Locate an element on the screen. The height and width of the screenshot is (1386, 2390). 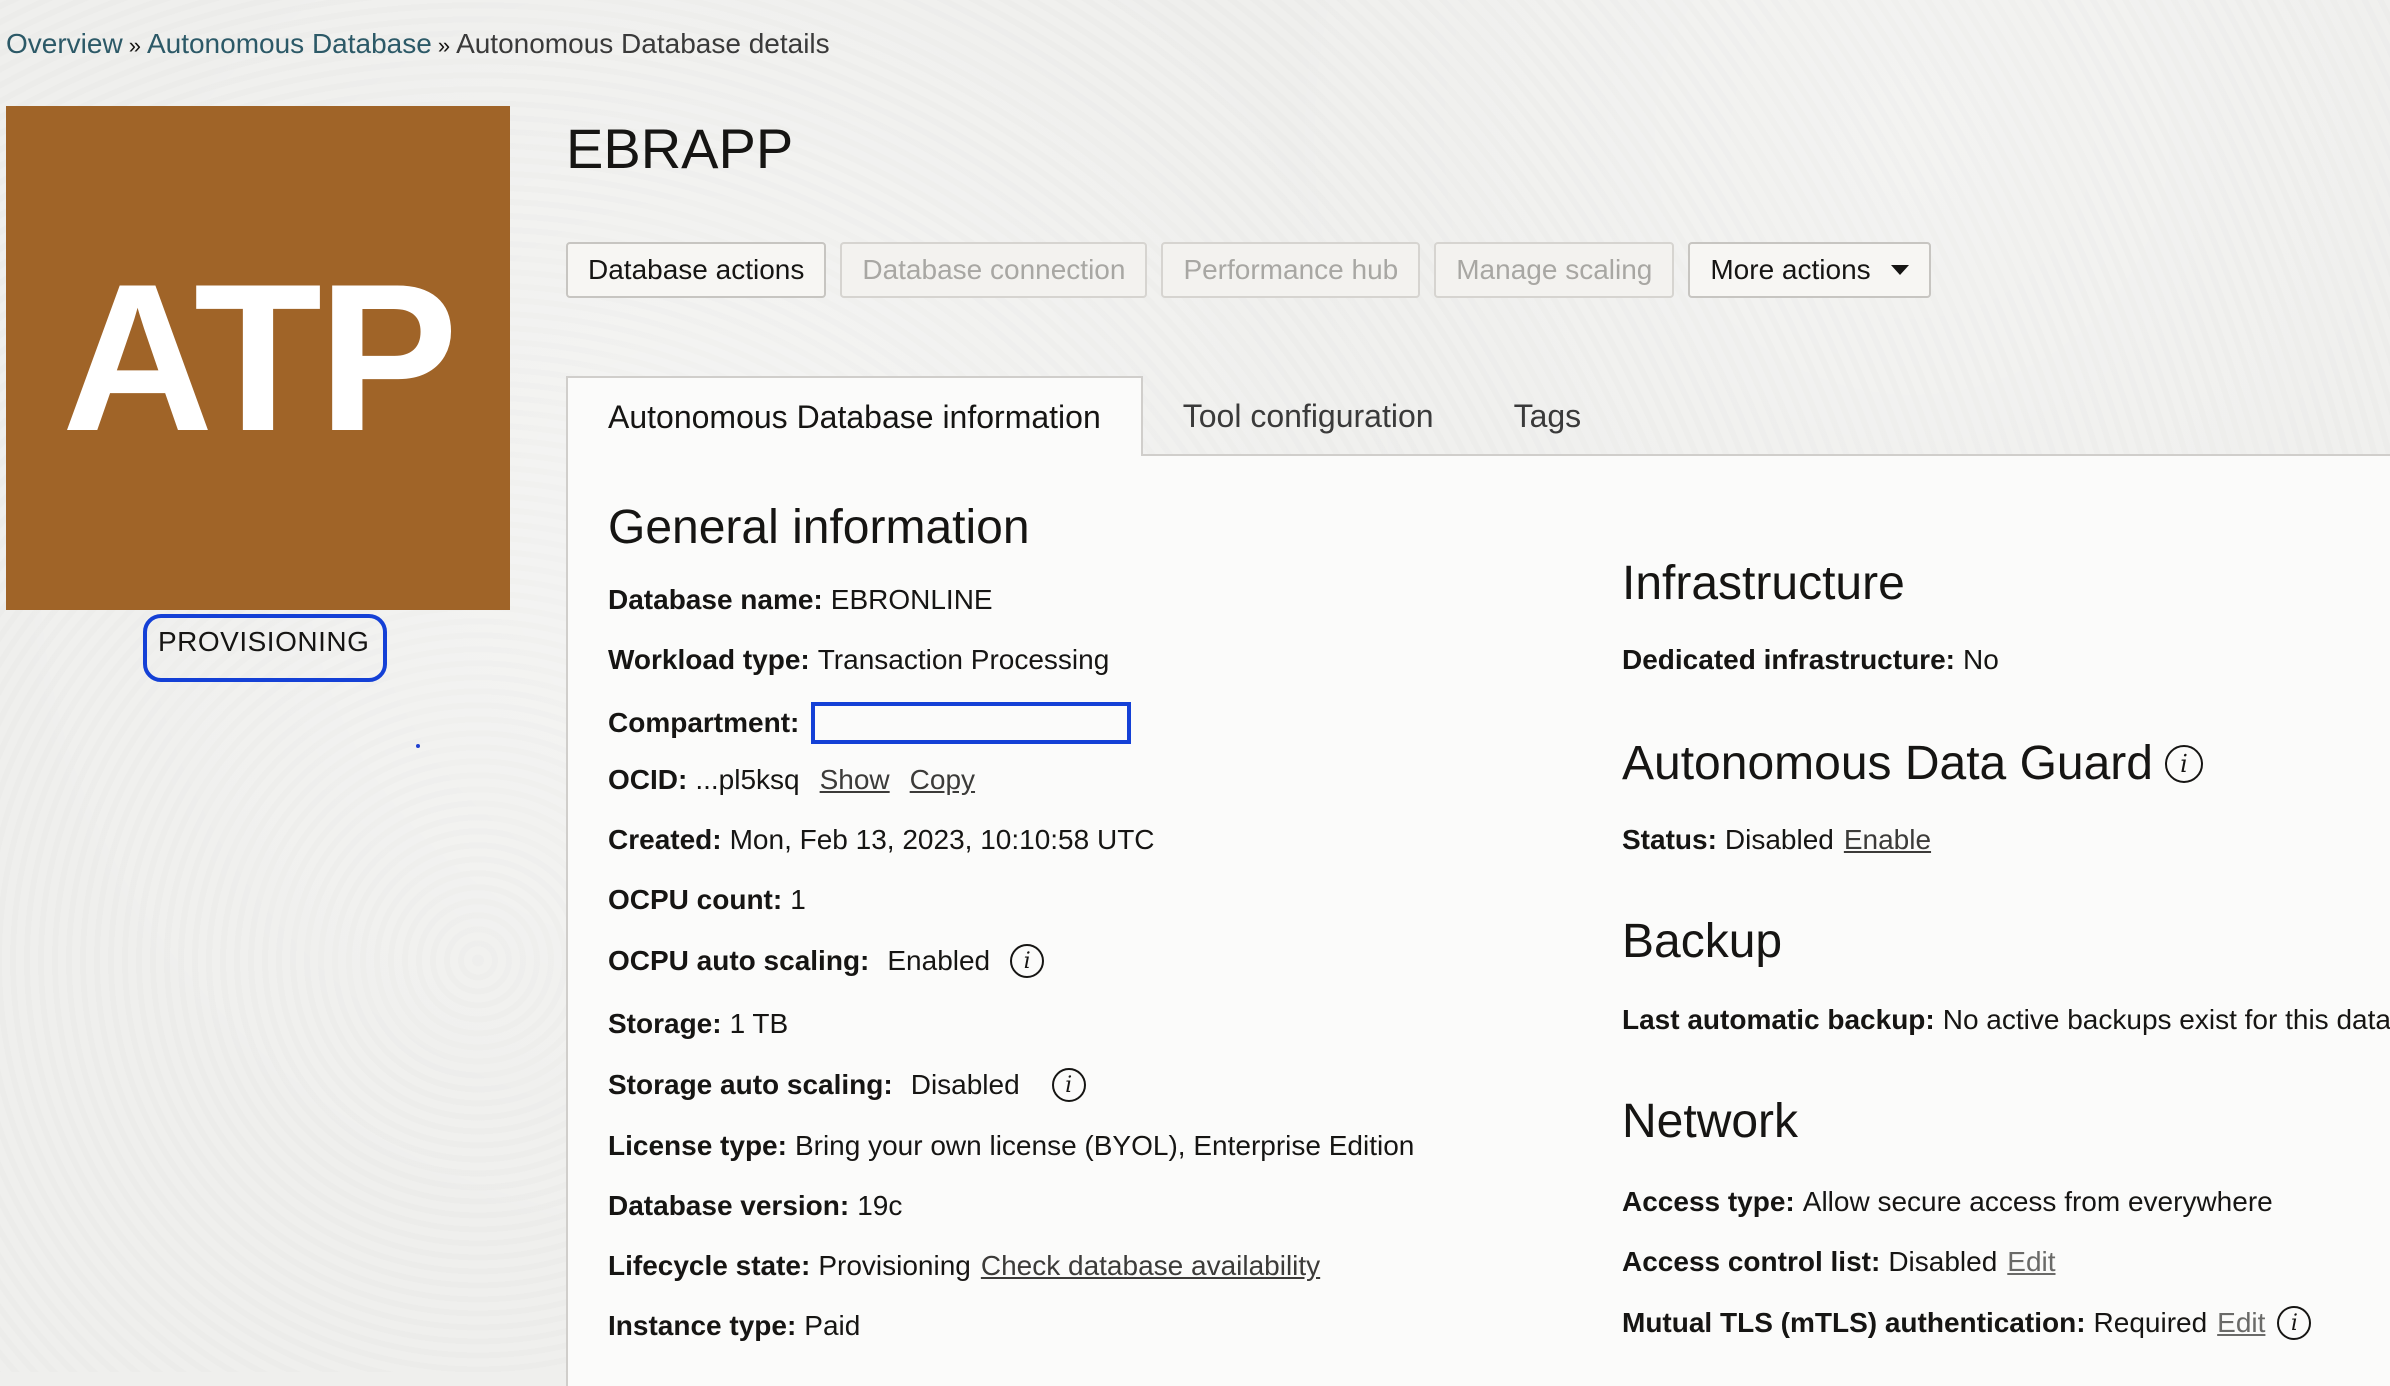
workload-type-row: Workload type: Transaction Processing is located at coordinates (862, 660).